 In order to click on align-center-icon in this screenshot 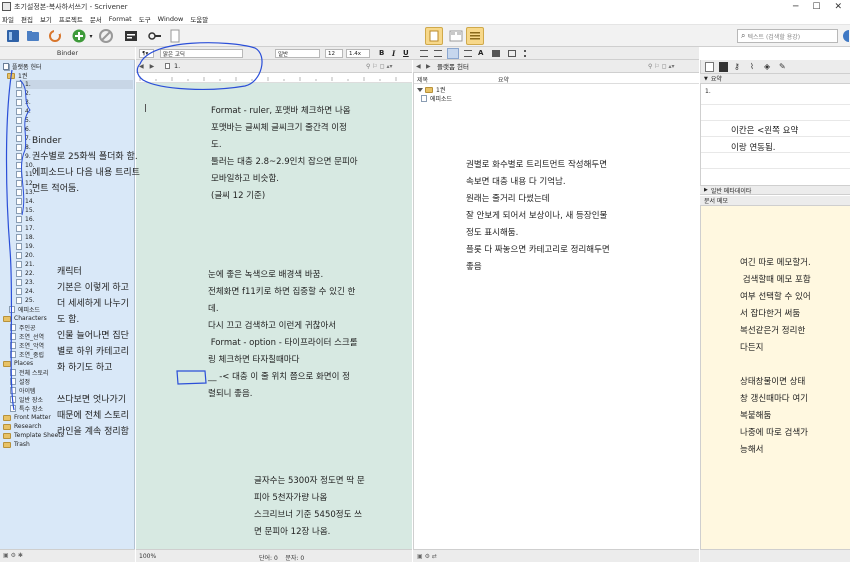, I will do `click(438, 53)`.